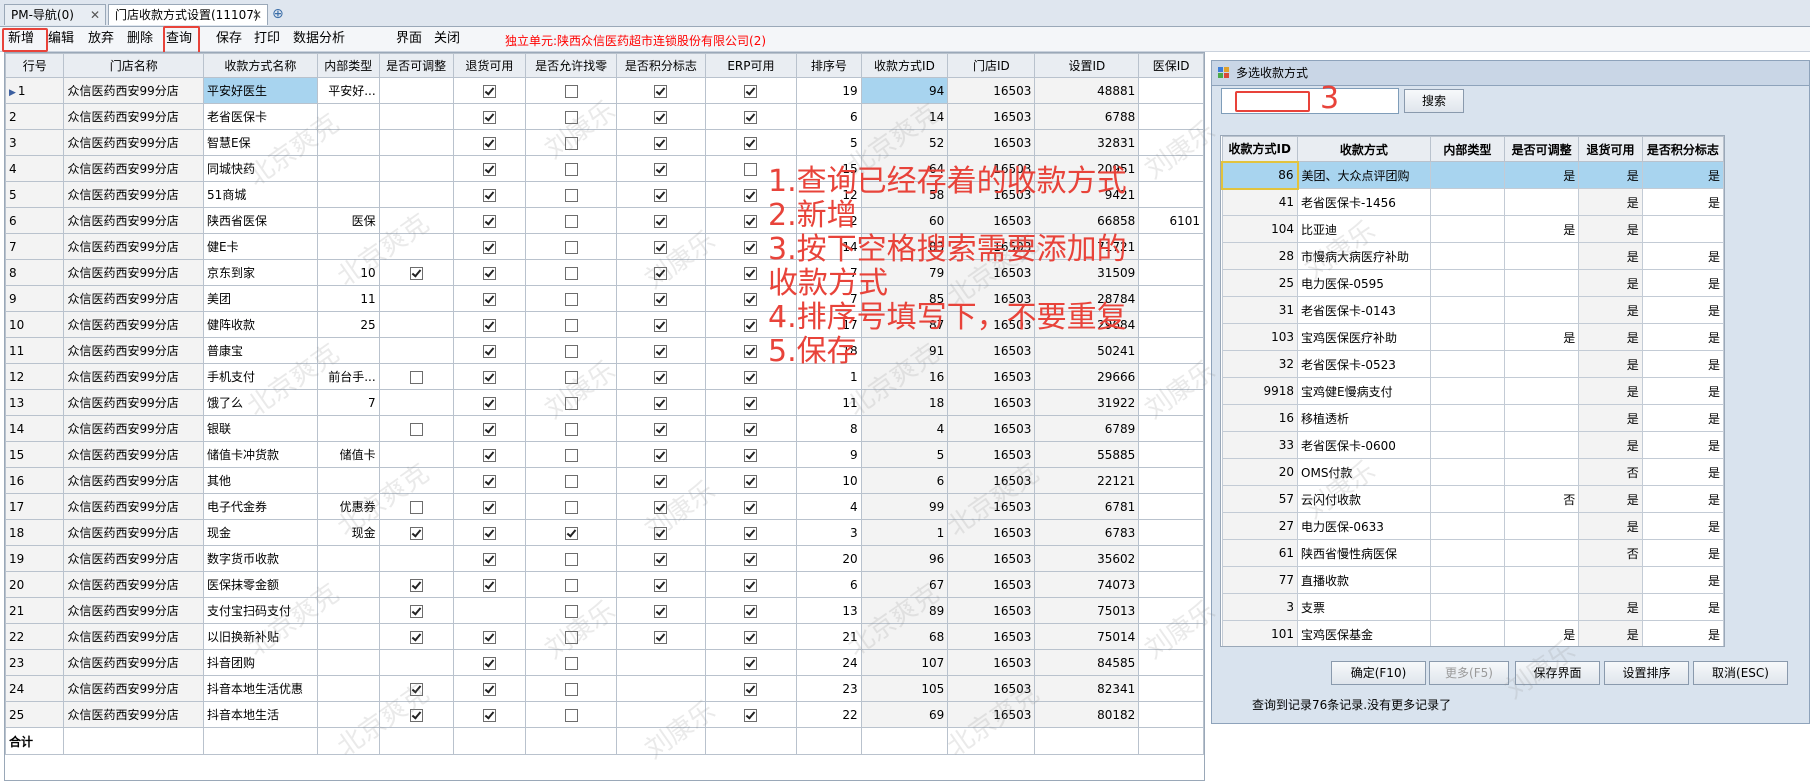  I want to click on sort-number: 9, so click(829, 454).